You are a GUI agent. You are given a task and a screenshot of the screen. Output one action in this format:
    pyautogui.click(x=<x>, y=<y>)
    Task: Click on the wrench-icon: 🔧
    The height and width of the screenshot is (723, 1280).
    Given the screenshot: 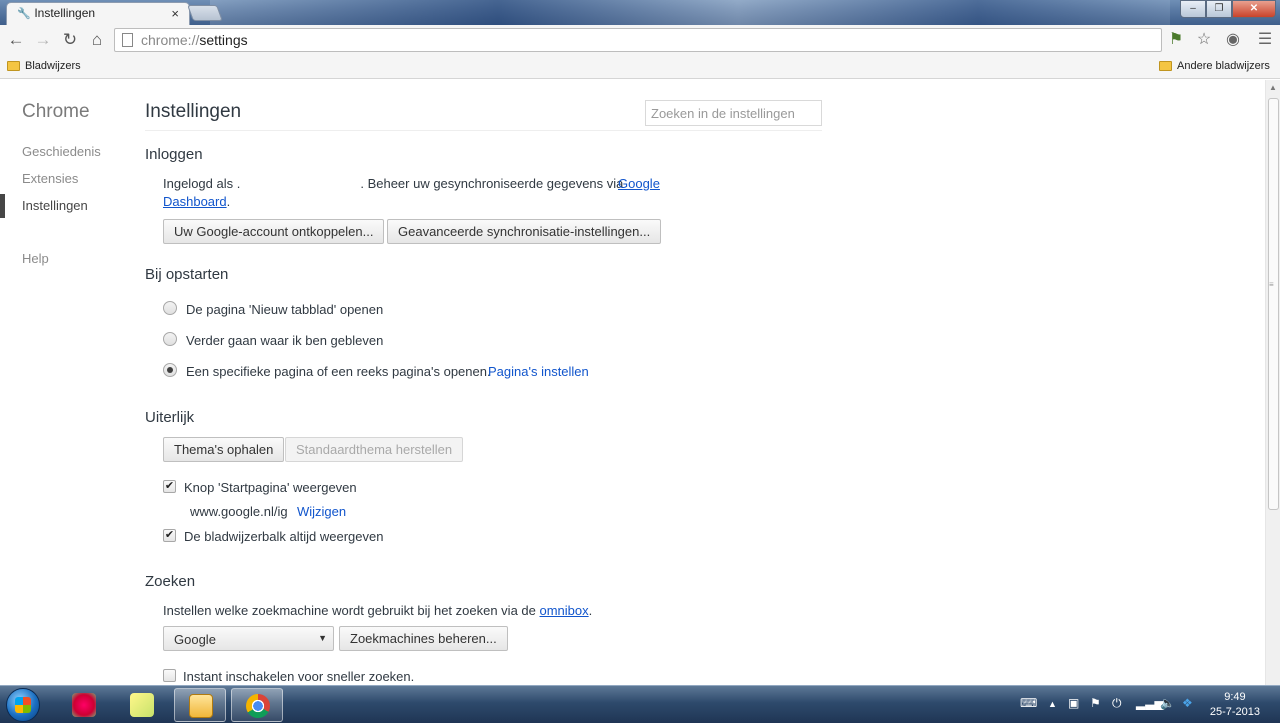 What is the action you would take?
    pyautogui.click(x=24, y=14)
    